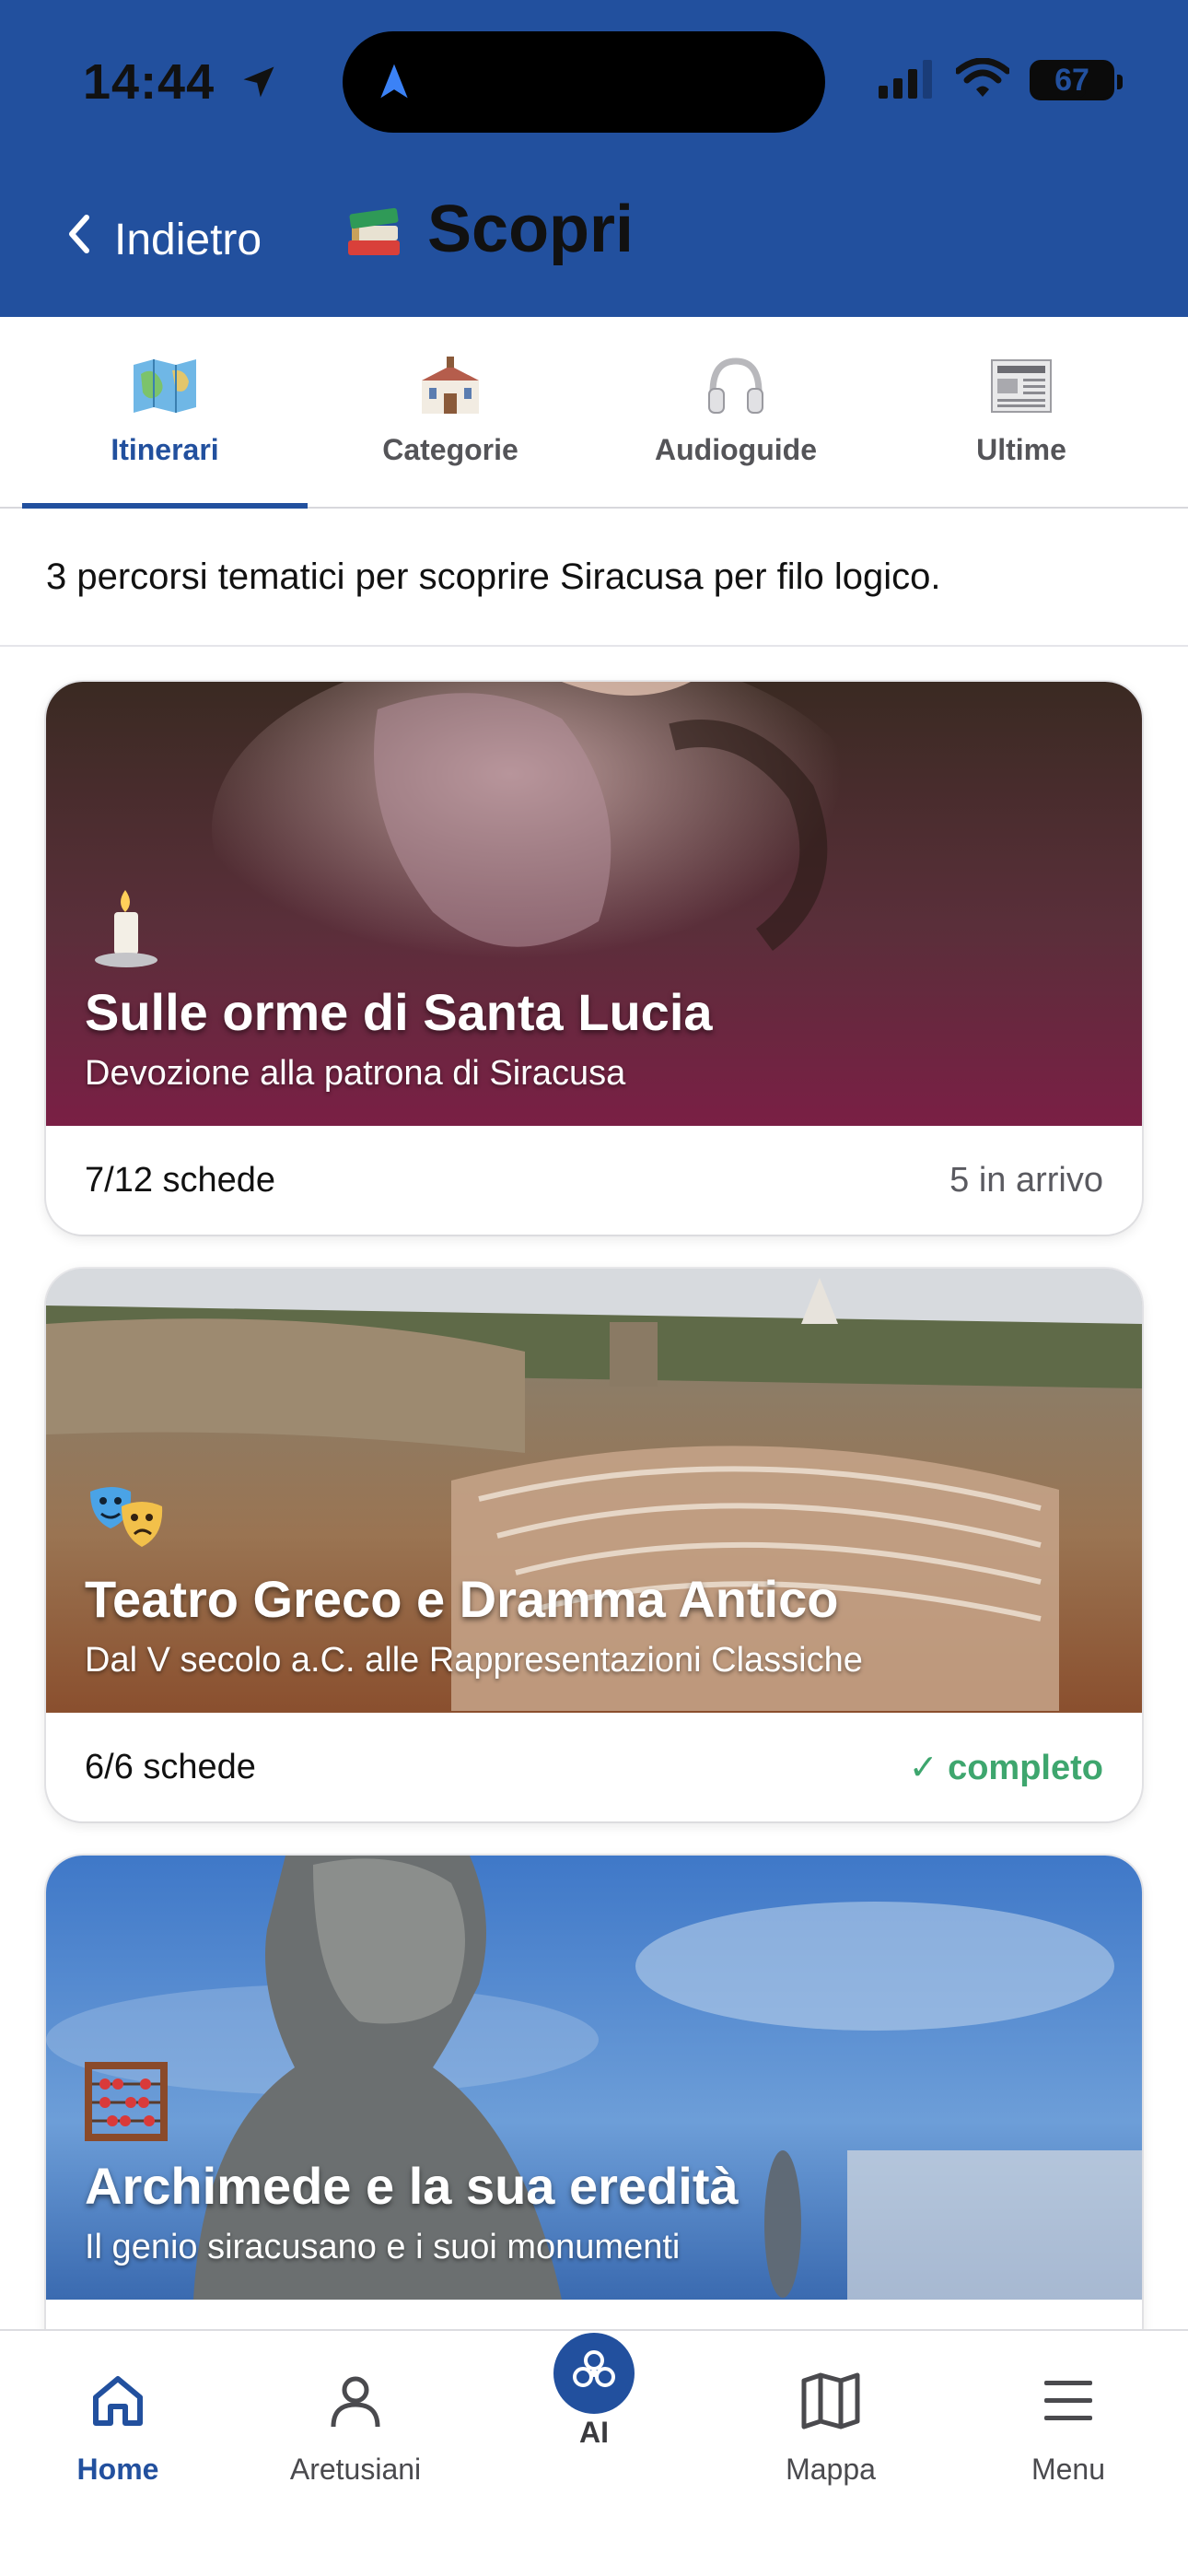 The height and width of the screenshot is (2576, 1188). What do you see at coordinates (399, 1012) in the screenshot?
I see `card-title: Sulle orme di Santa Lucia` at bounding box center [399, 1012].